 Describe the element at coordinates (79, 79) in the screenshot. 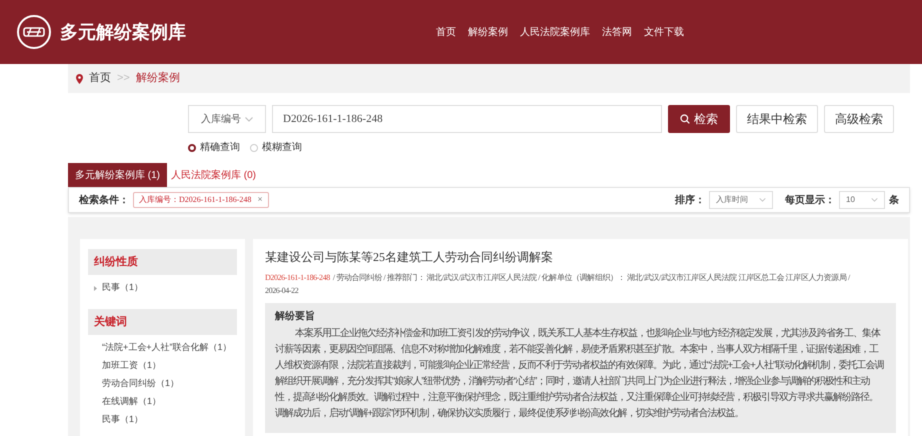

I see `location-pin-icon` at that location.